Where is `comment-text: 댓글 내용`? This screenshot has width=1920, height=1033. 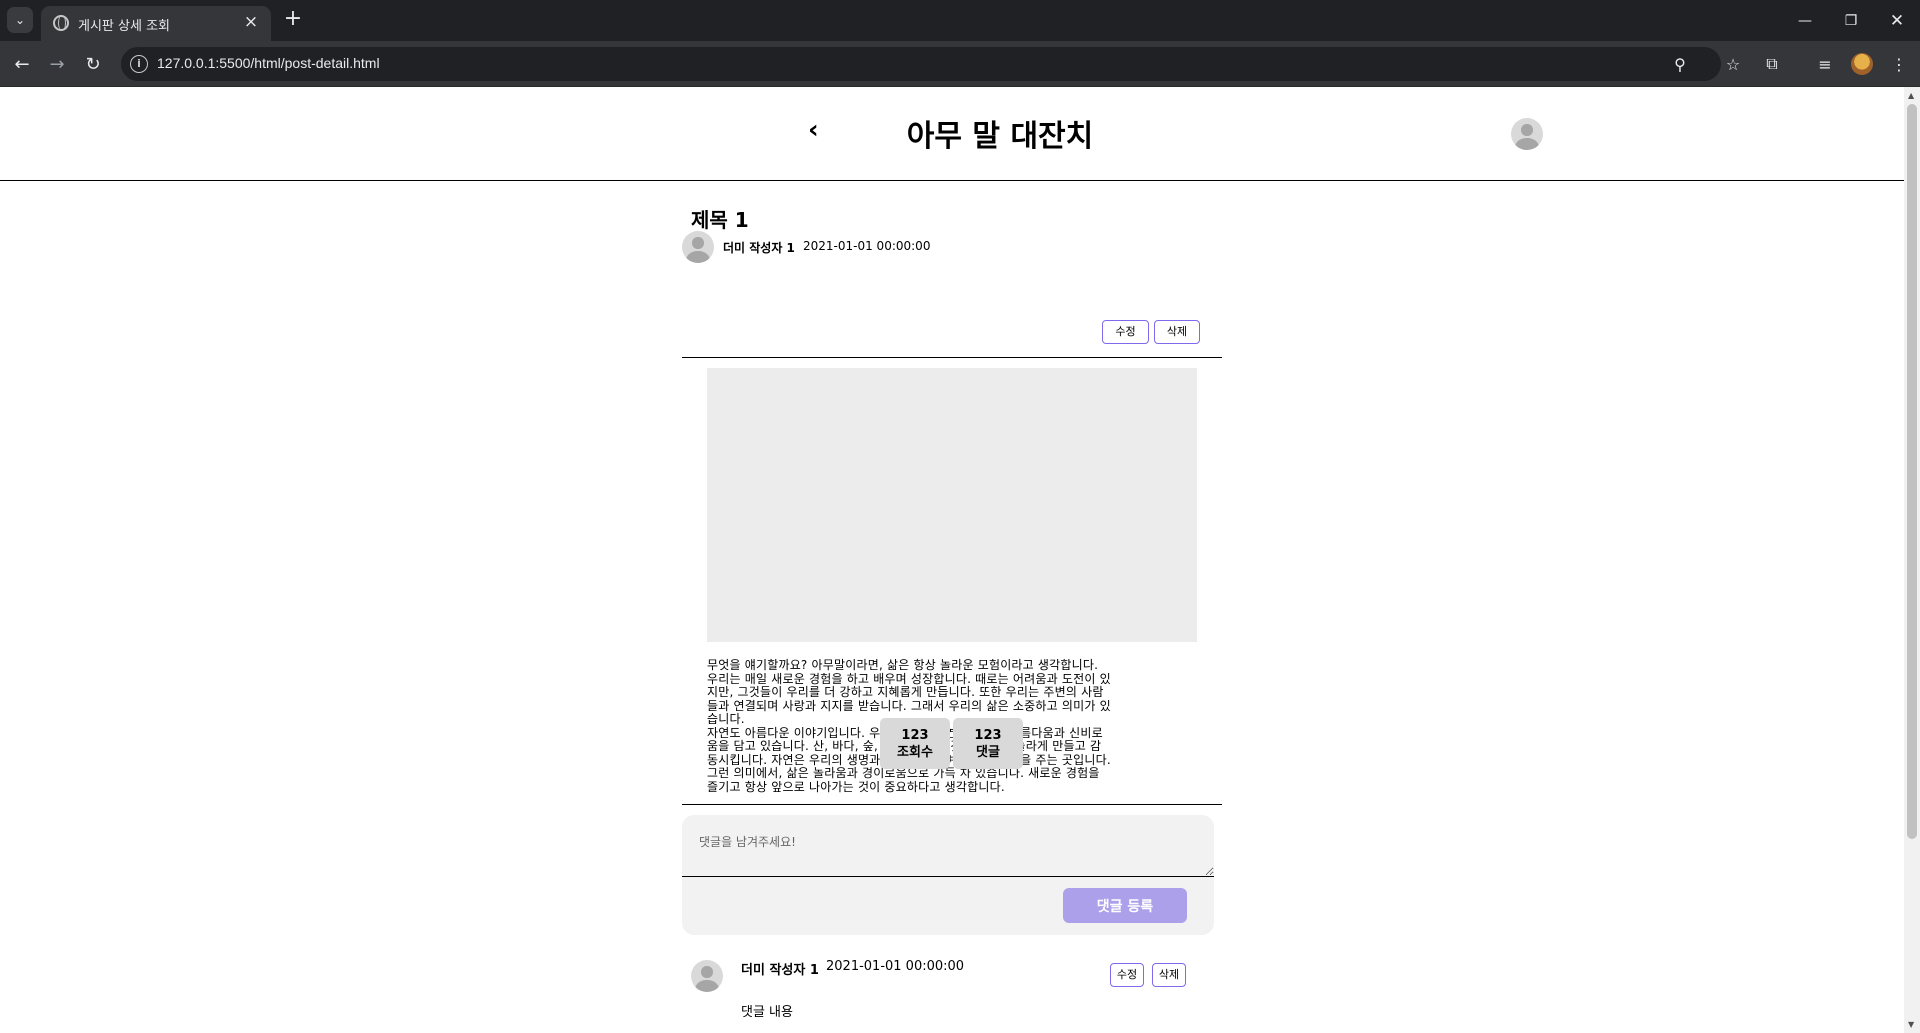
comment-text: 댓글 내용 is located at coordinates (767, 1012).